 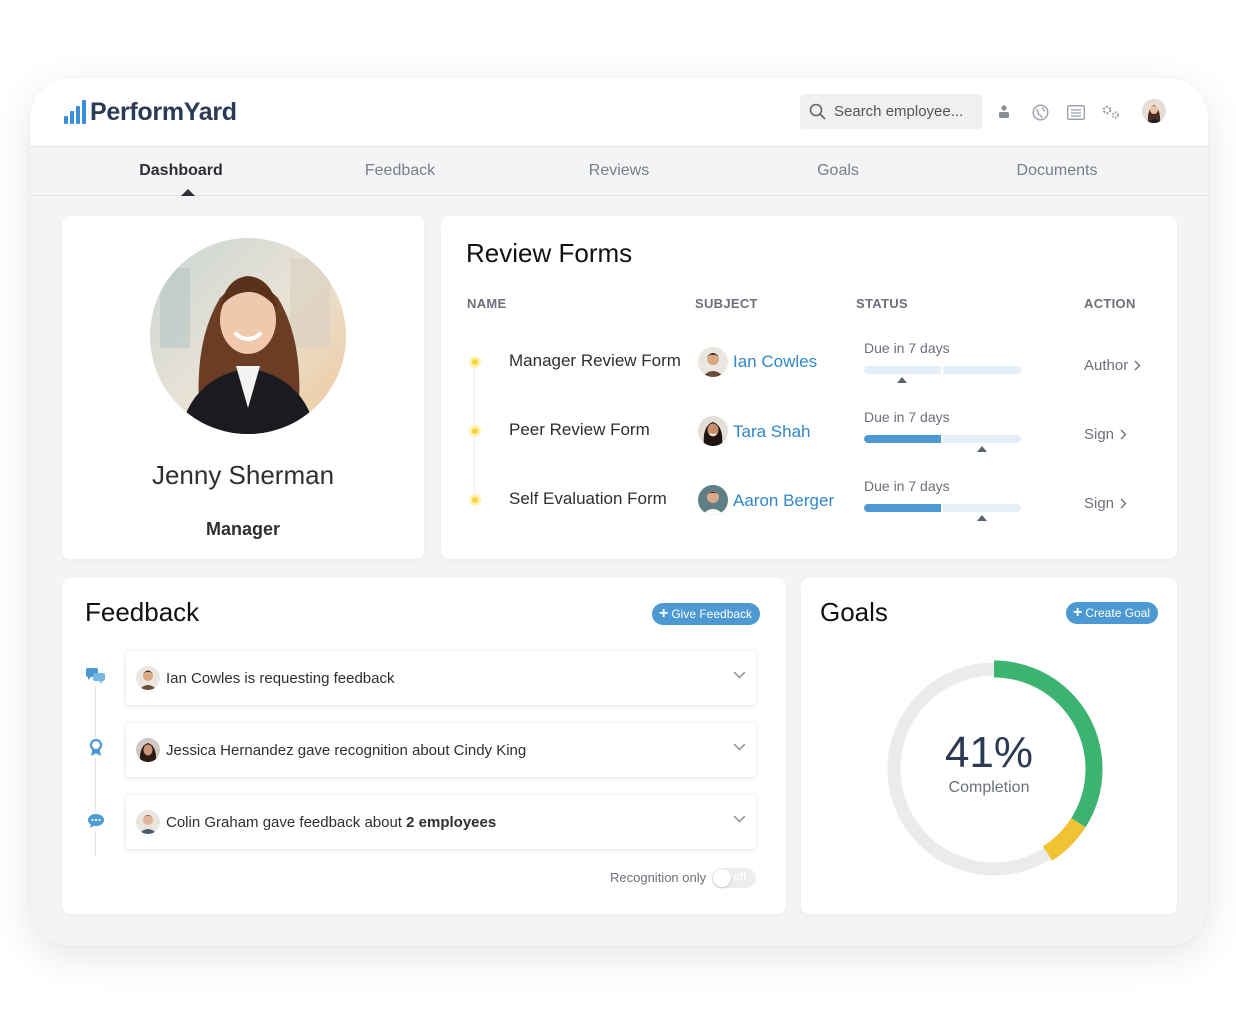 I want to click on search-icon, so click(x=817, y=111).